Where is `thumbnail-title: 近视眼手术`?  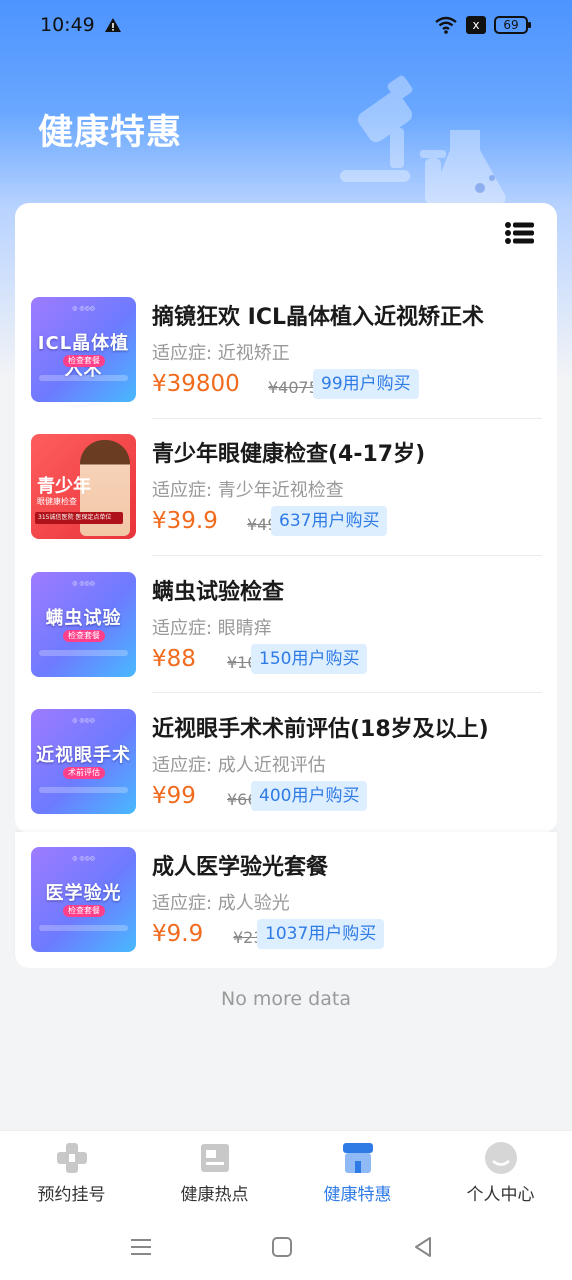 thumbnail-title: 近视眼手术 is located at coordinates (83, 755).